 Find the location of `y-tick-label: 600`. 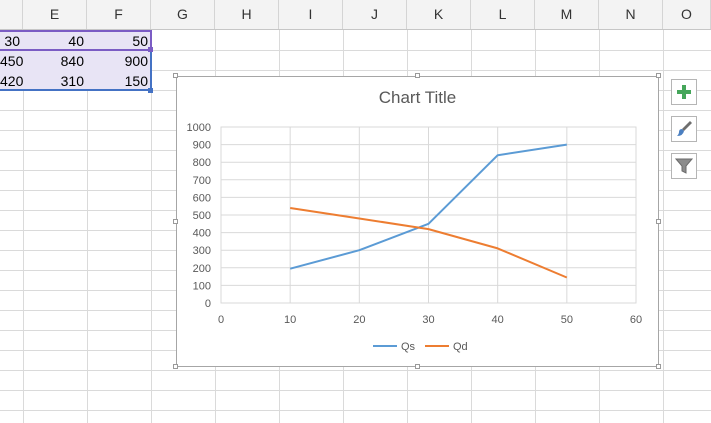

y-tick-label: 600 is located at coordinates (202, 198).